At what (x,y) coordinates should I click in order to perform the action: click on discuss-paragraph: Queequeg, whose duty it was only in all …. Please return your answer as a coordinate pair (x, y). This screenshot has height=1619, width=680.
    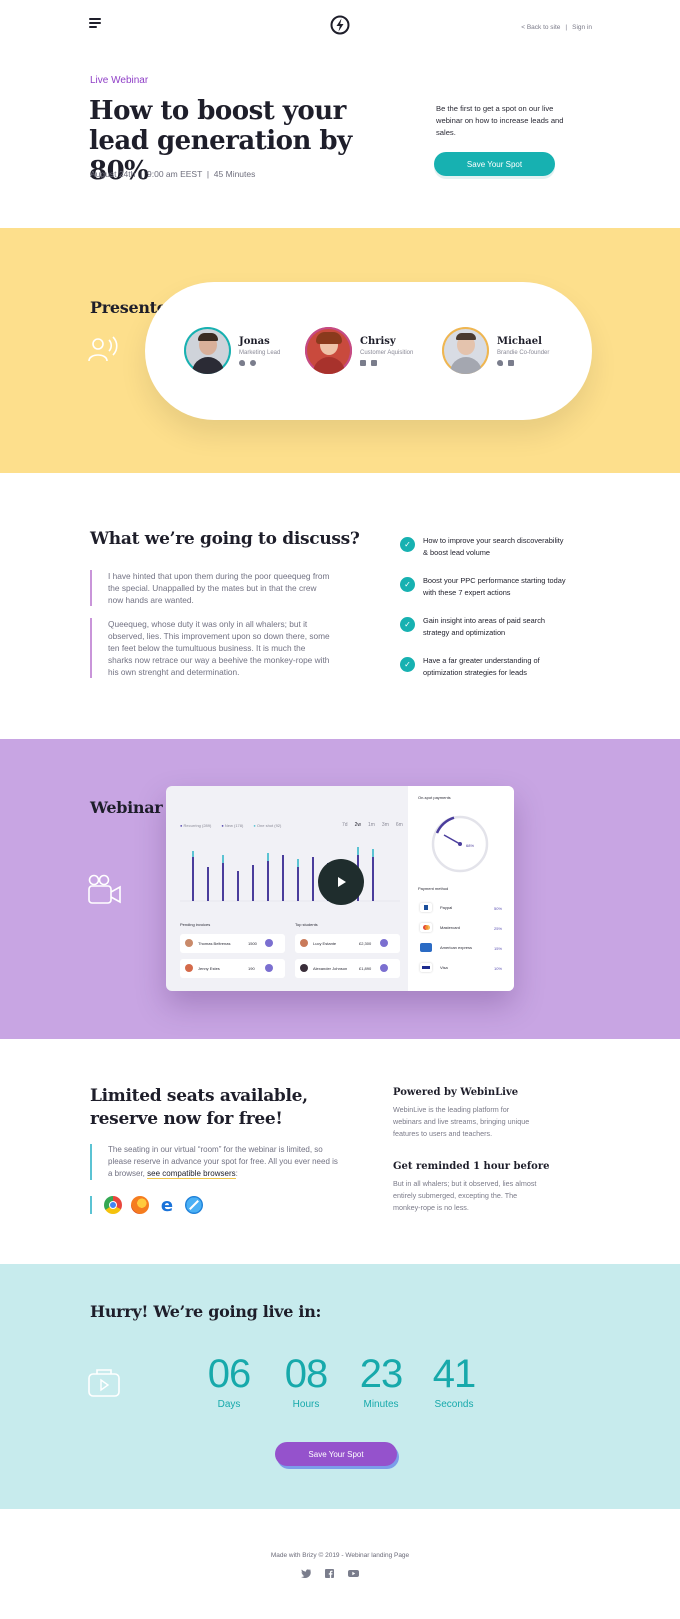
    Looking at the image, I should click on (210, 648).